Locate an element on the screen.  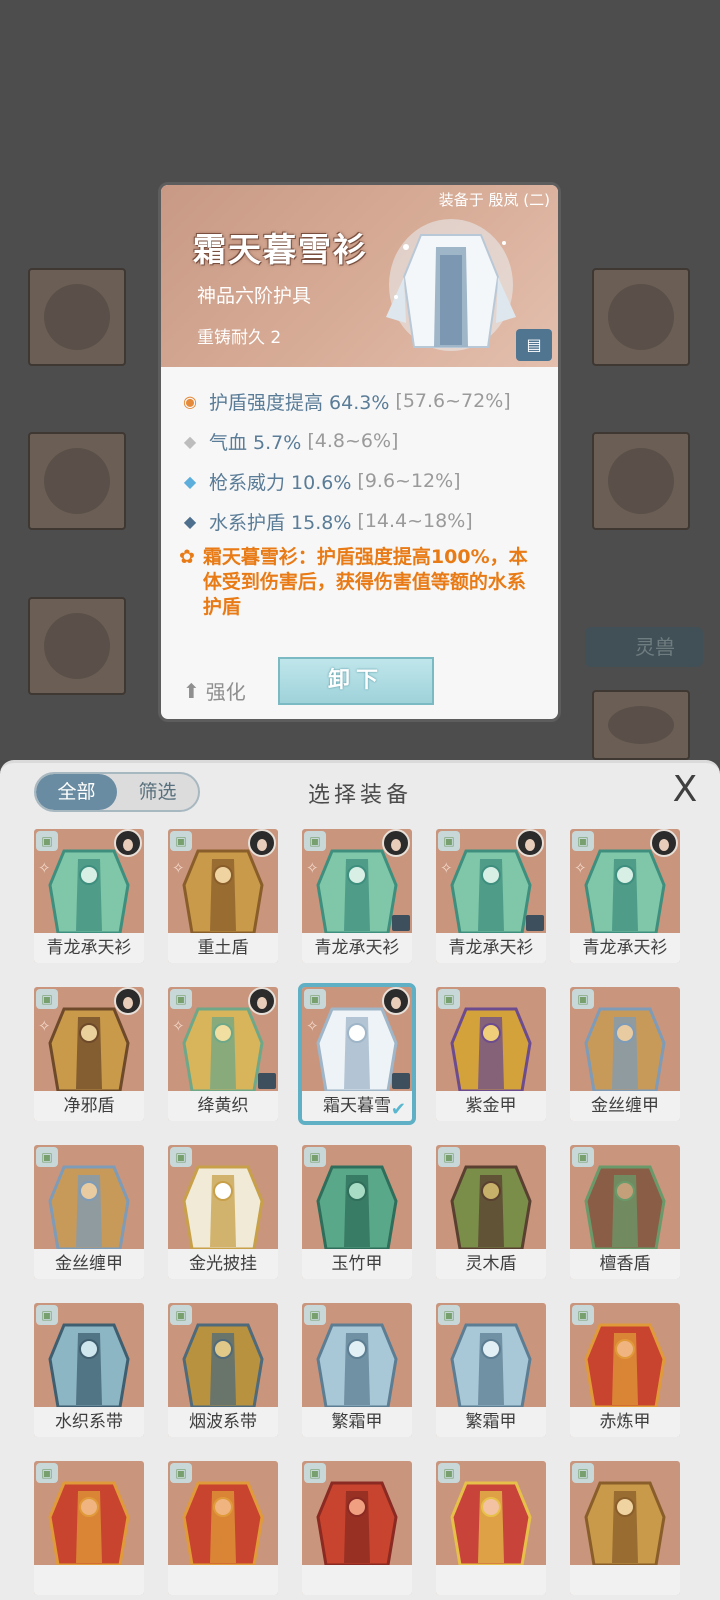
detail-header: 装备于 殷岚 (二) 霜天暮雪衫 神品六阶护具 重铸耐久 2 ▤ is located at coordinates (359, 276).